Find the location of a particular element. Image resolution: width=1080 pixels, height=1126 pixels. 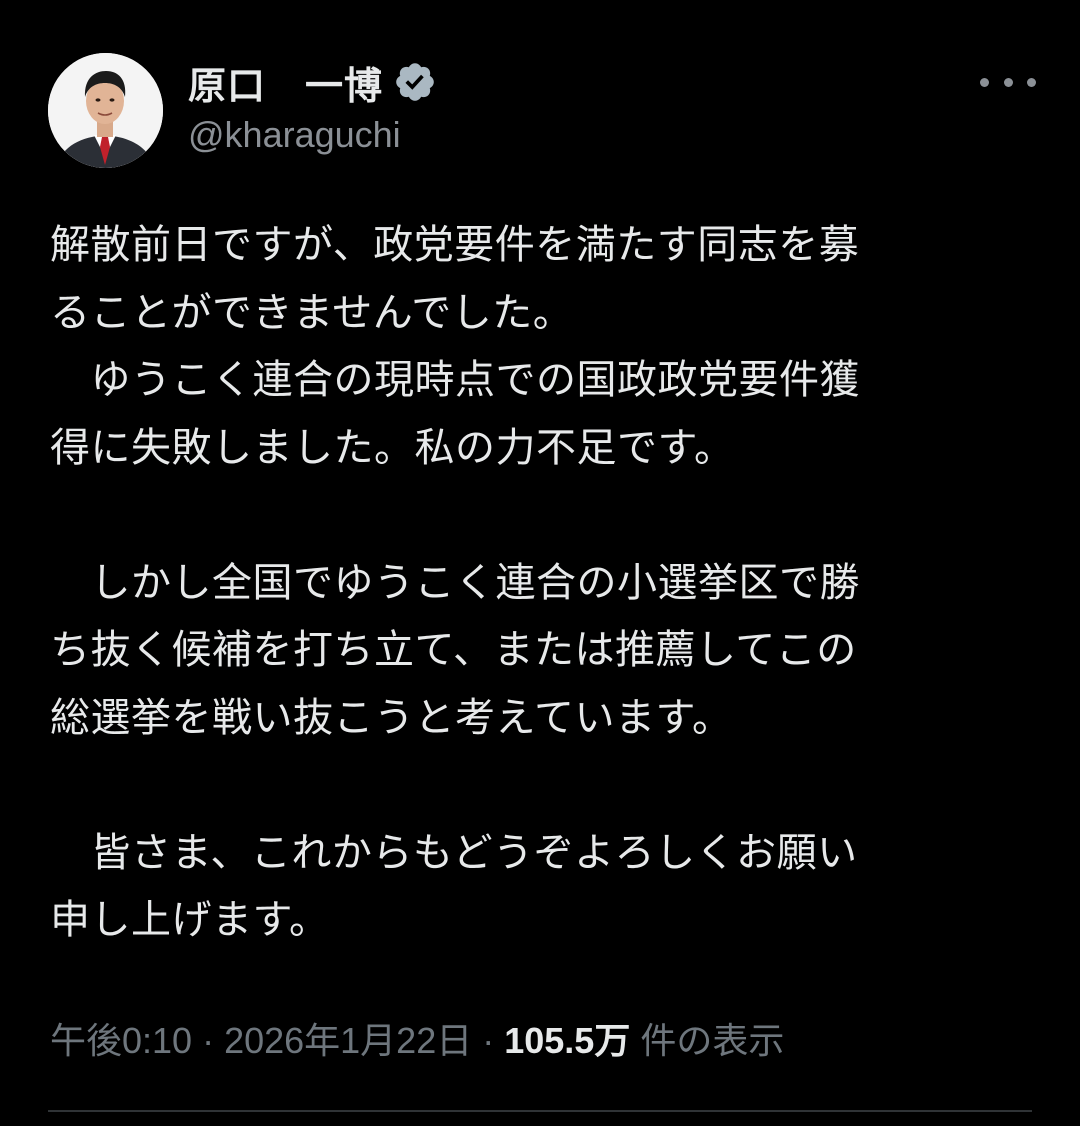

tweet-line: 総選挙を戦い抜こうと考えています。 is located at coordinates (391, 717).